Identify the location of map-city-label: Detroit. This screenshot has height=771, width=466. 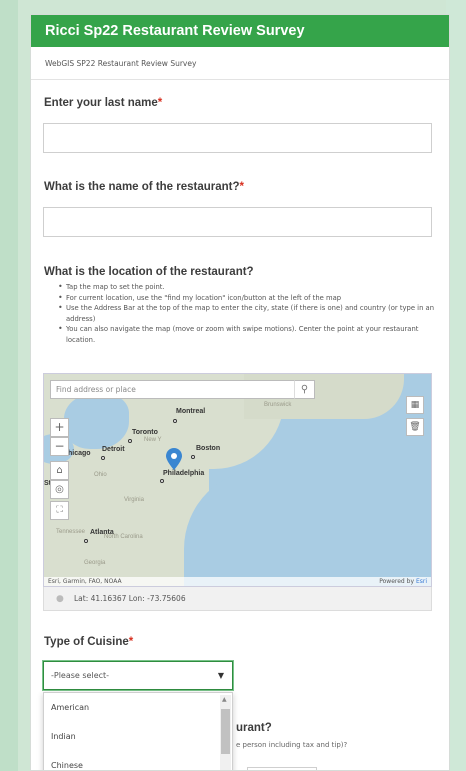
(113, 449).